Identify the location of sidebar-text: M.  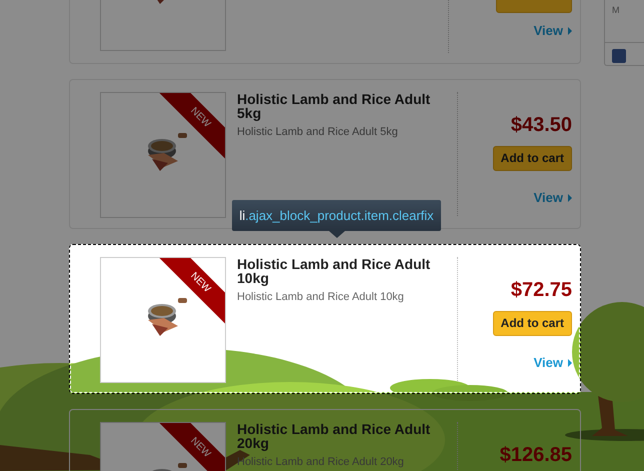
(616, 10).